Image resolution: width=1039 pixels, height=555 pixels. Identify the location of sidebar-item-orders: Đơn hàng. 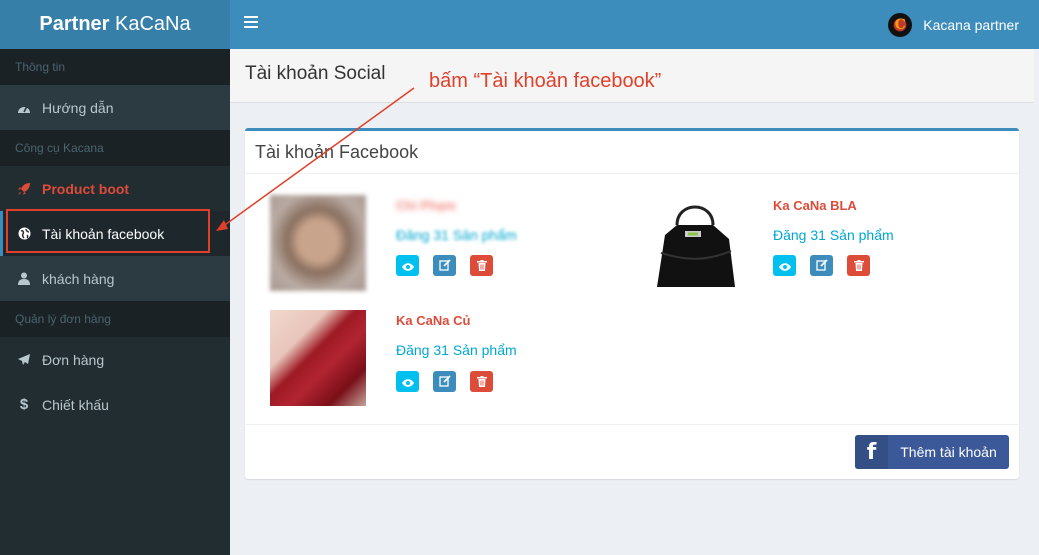
(115, 359).